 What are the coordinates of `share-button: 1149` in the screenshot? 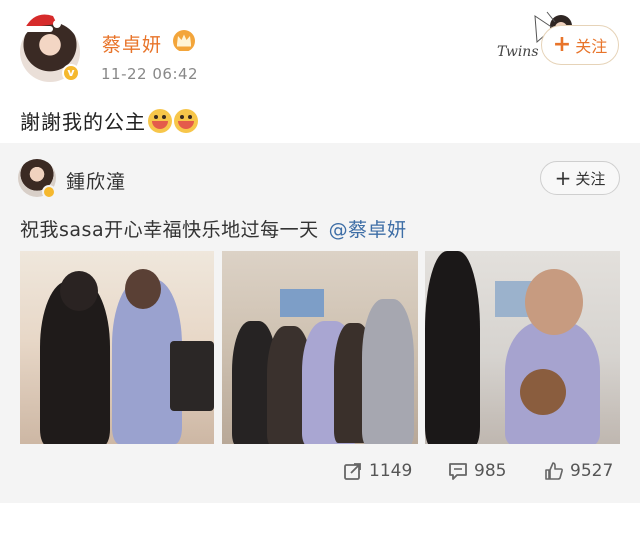 It's located at (377, 471).